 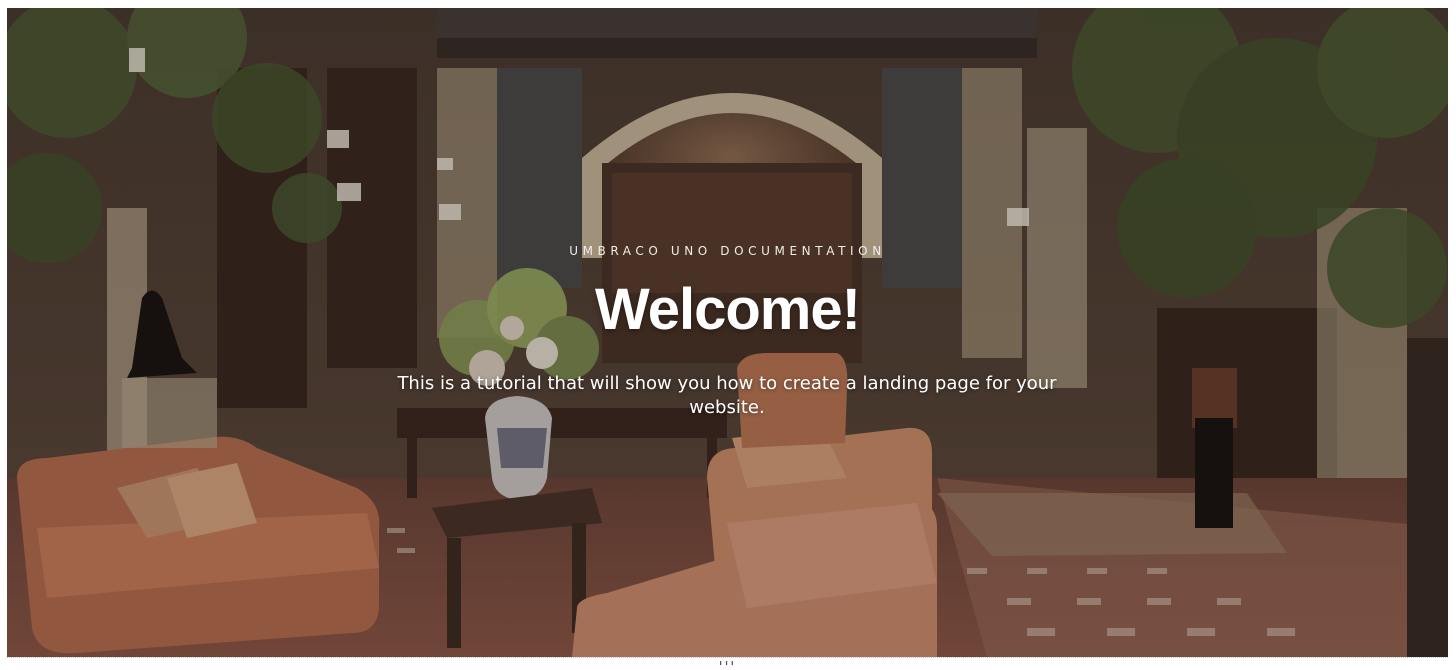 What do you see at coordinates (727, 251) in the screenshot?
I see `hero-eyebrow: UMBRACO UNO DOCUMENTATION` at bounding box center [727, 251].